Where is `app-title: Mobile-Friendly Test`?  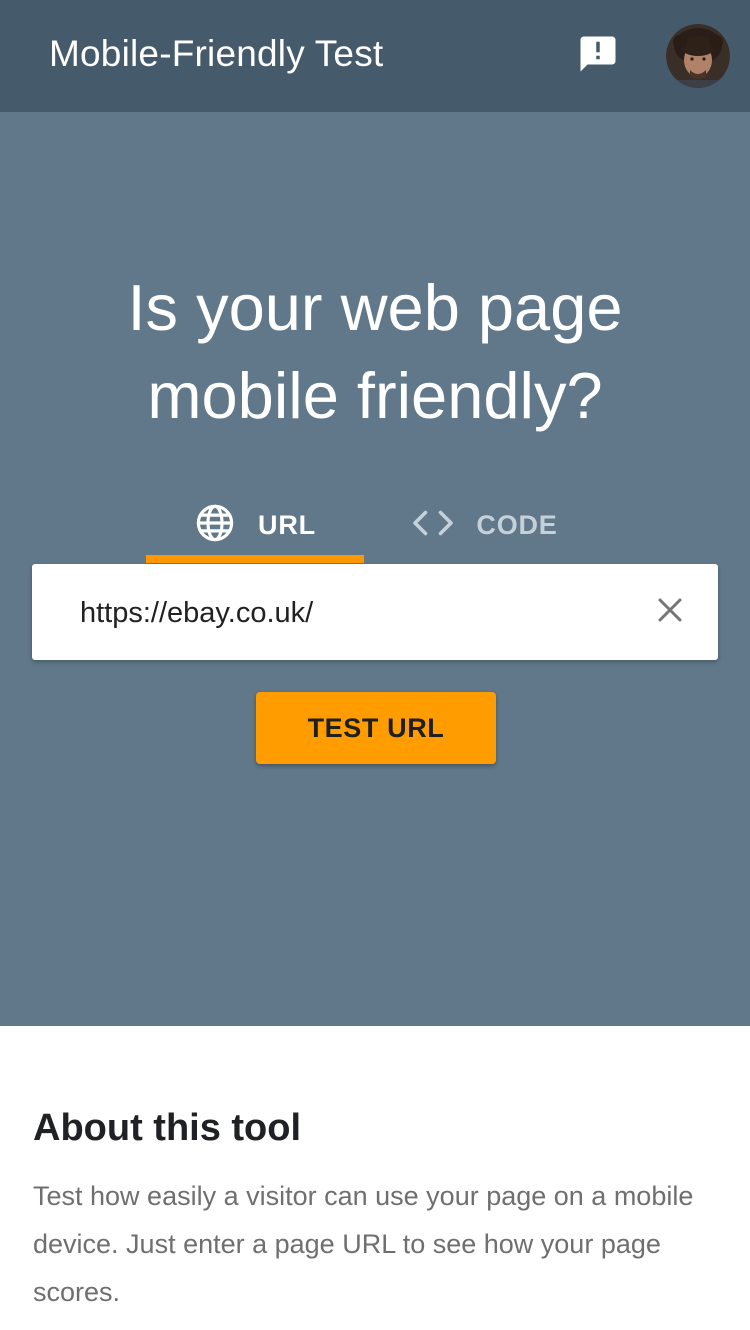
app-title: Mobile-Friendly Test is located at coordinates (216, 53).